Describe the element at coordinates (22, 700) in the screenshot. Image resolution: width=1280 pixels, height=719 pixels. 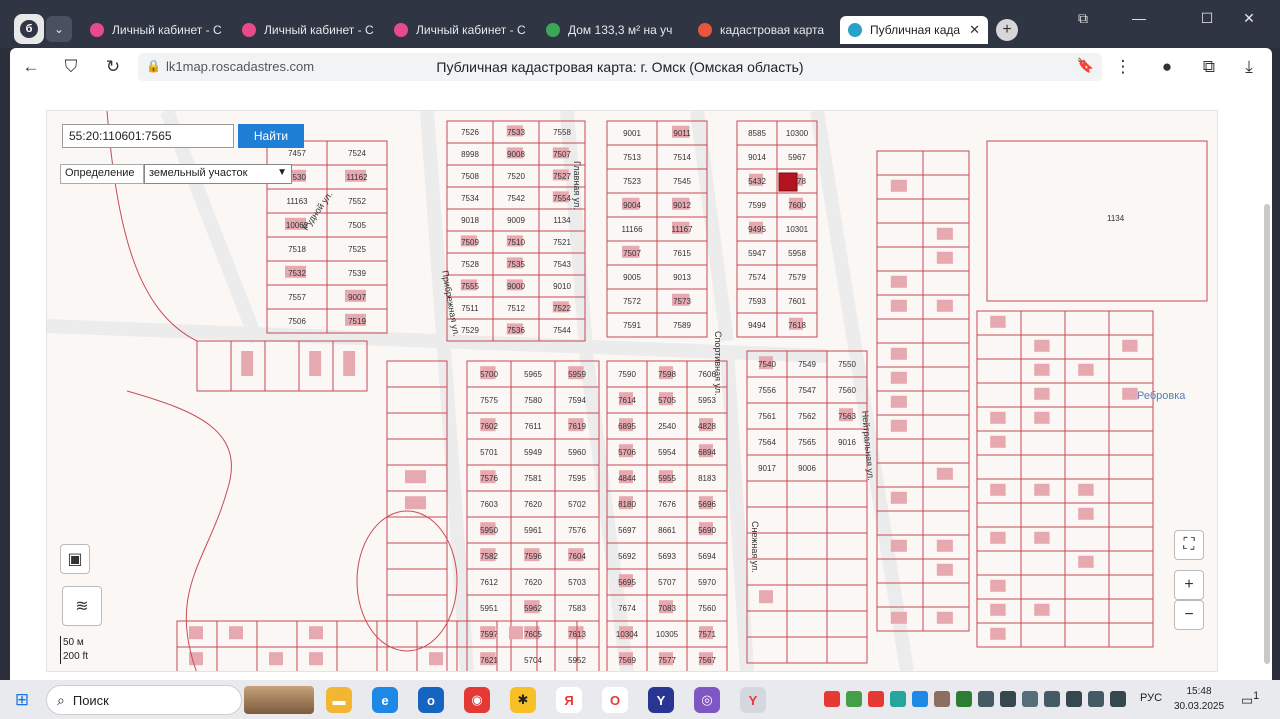
I see `windows-start-icon: ⊞` at that location.